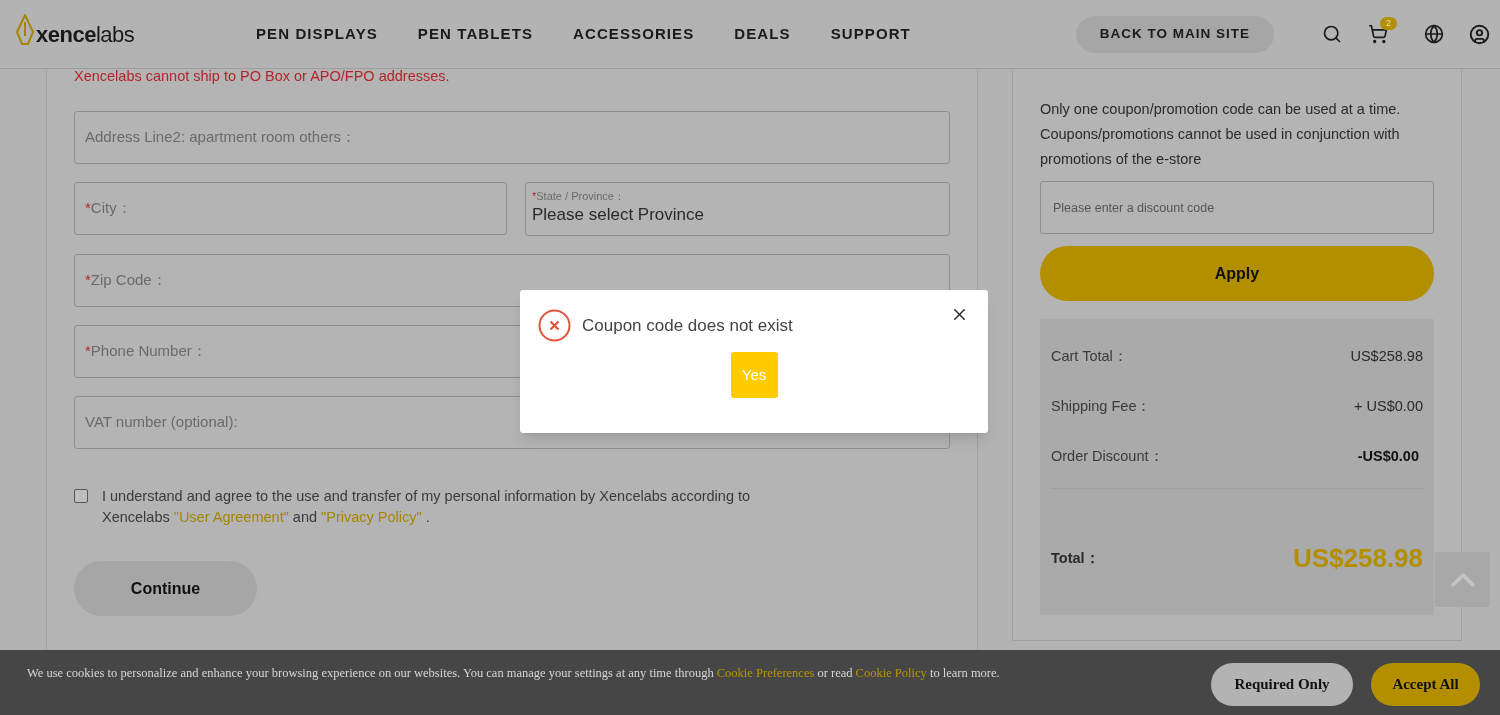  Describe the element at coordinates (870, 34) in the screenshot. I see `nav-link: SUPPORT` at that location.